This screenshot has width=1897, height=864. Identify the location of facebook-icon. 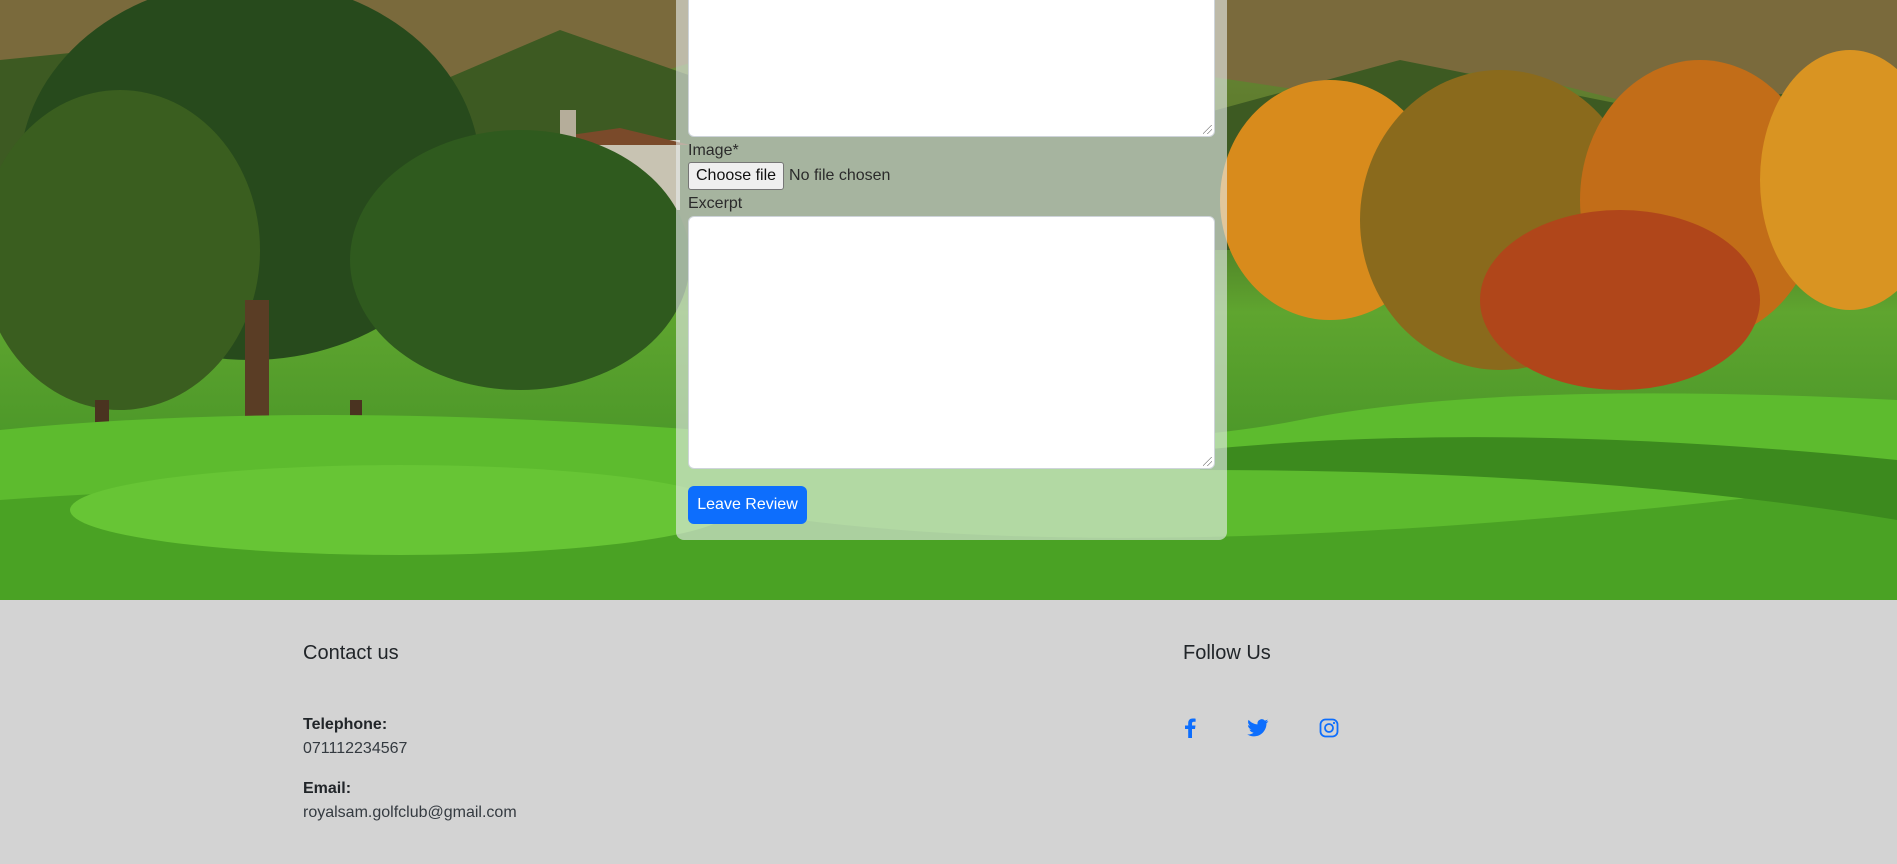
(1190, 728).